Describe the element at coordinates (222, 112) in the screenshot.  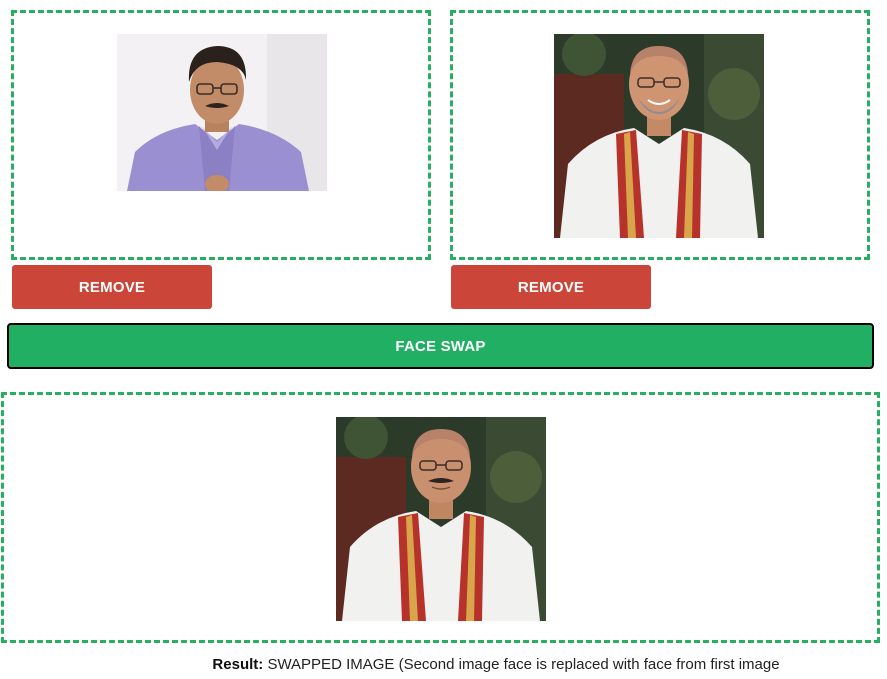
I see `first-image-preview` at that location.